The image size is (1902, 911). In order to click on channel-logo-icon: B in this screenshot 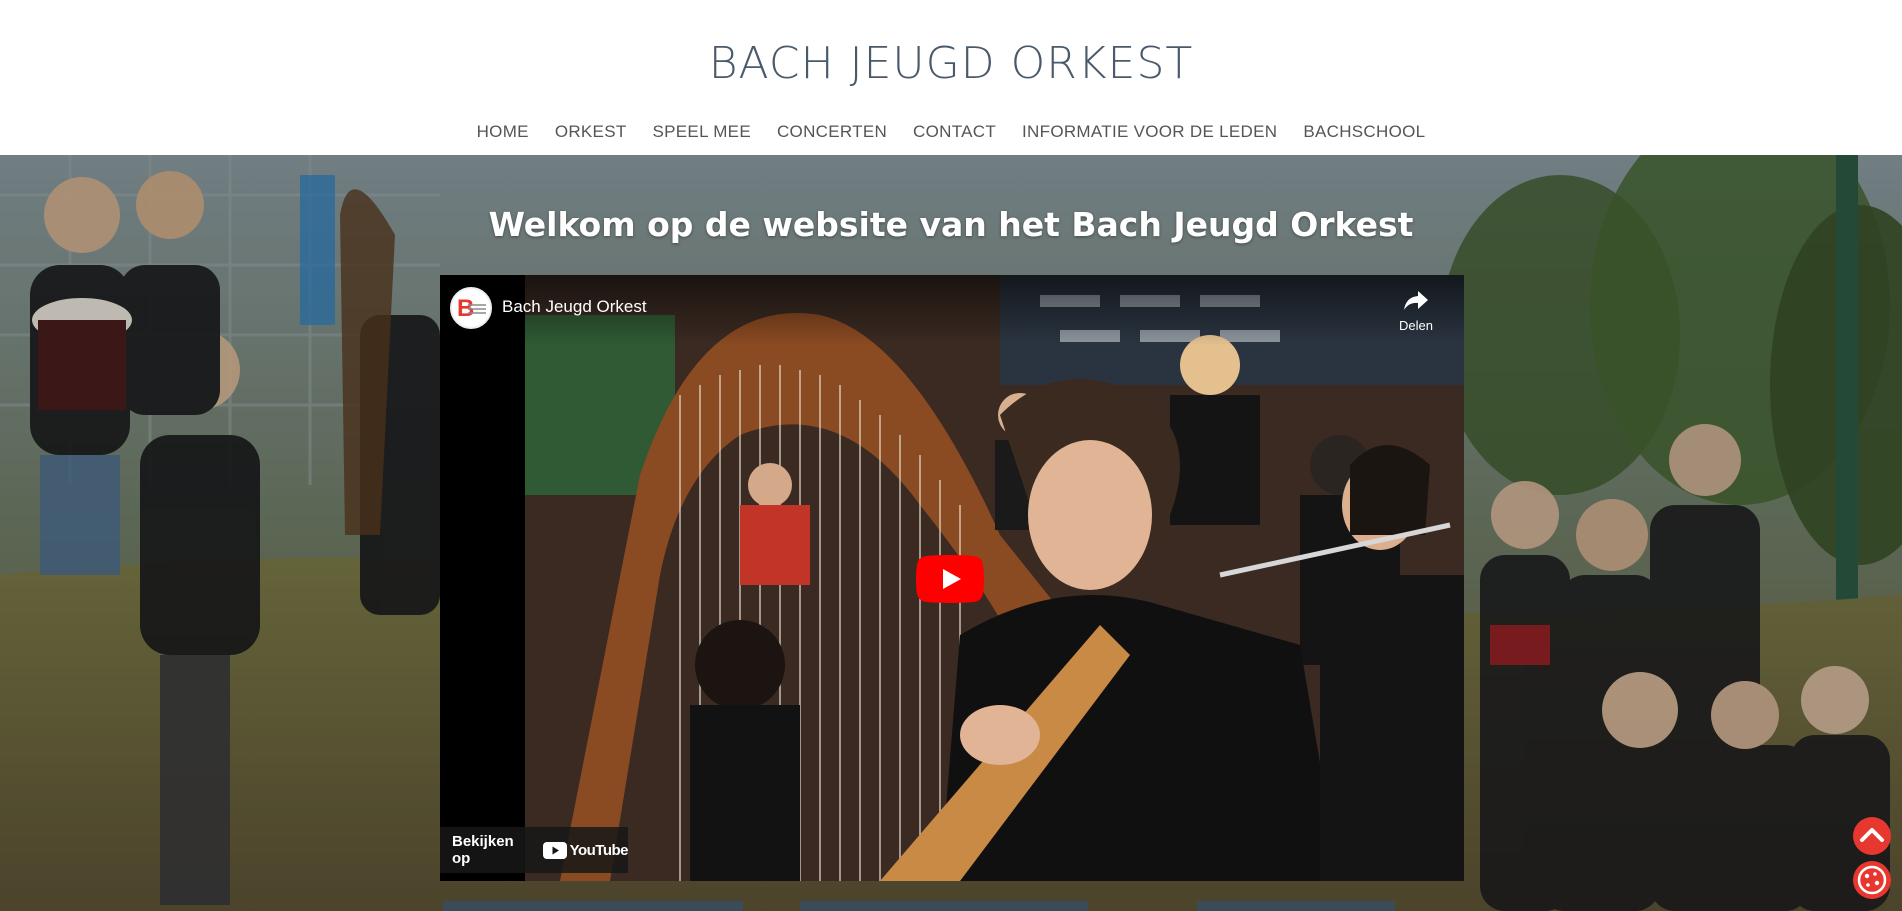, I will do `click(471, 308)`.